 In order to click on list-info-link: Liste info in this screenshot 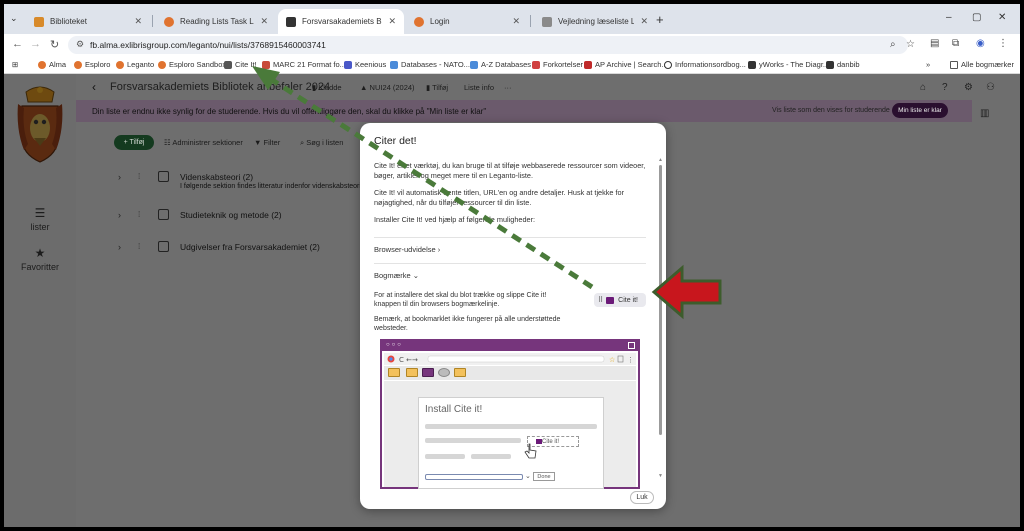, I will do `click(479, 87)`.